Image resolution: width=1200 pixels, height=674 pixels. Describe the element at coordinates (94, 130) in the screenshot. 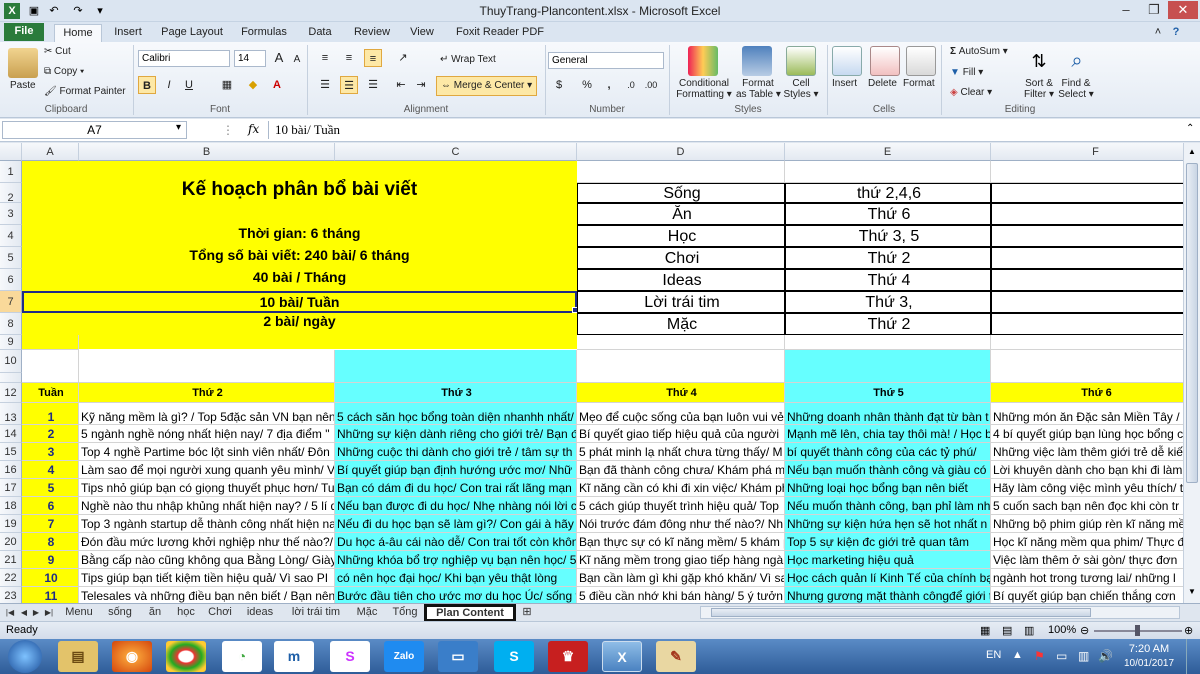

I see `name-box: A7` at that location.